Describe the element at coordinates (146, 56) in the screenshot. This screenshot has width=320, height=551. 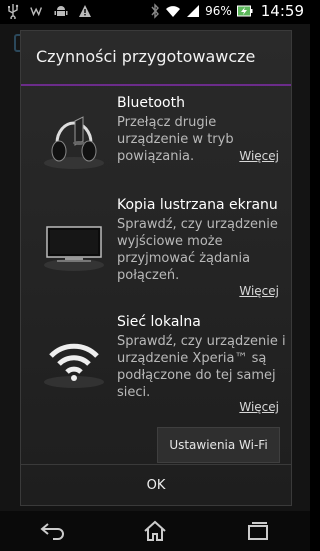
I see `dialog-title: Czynności przygotowawcze` at that location.